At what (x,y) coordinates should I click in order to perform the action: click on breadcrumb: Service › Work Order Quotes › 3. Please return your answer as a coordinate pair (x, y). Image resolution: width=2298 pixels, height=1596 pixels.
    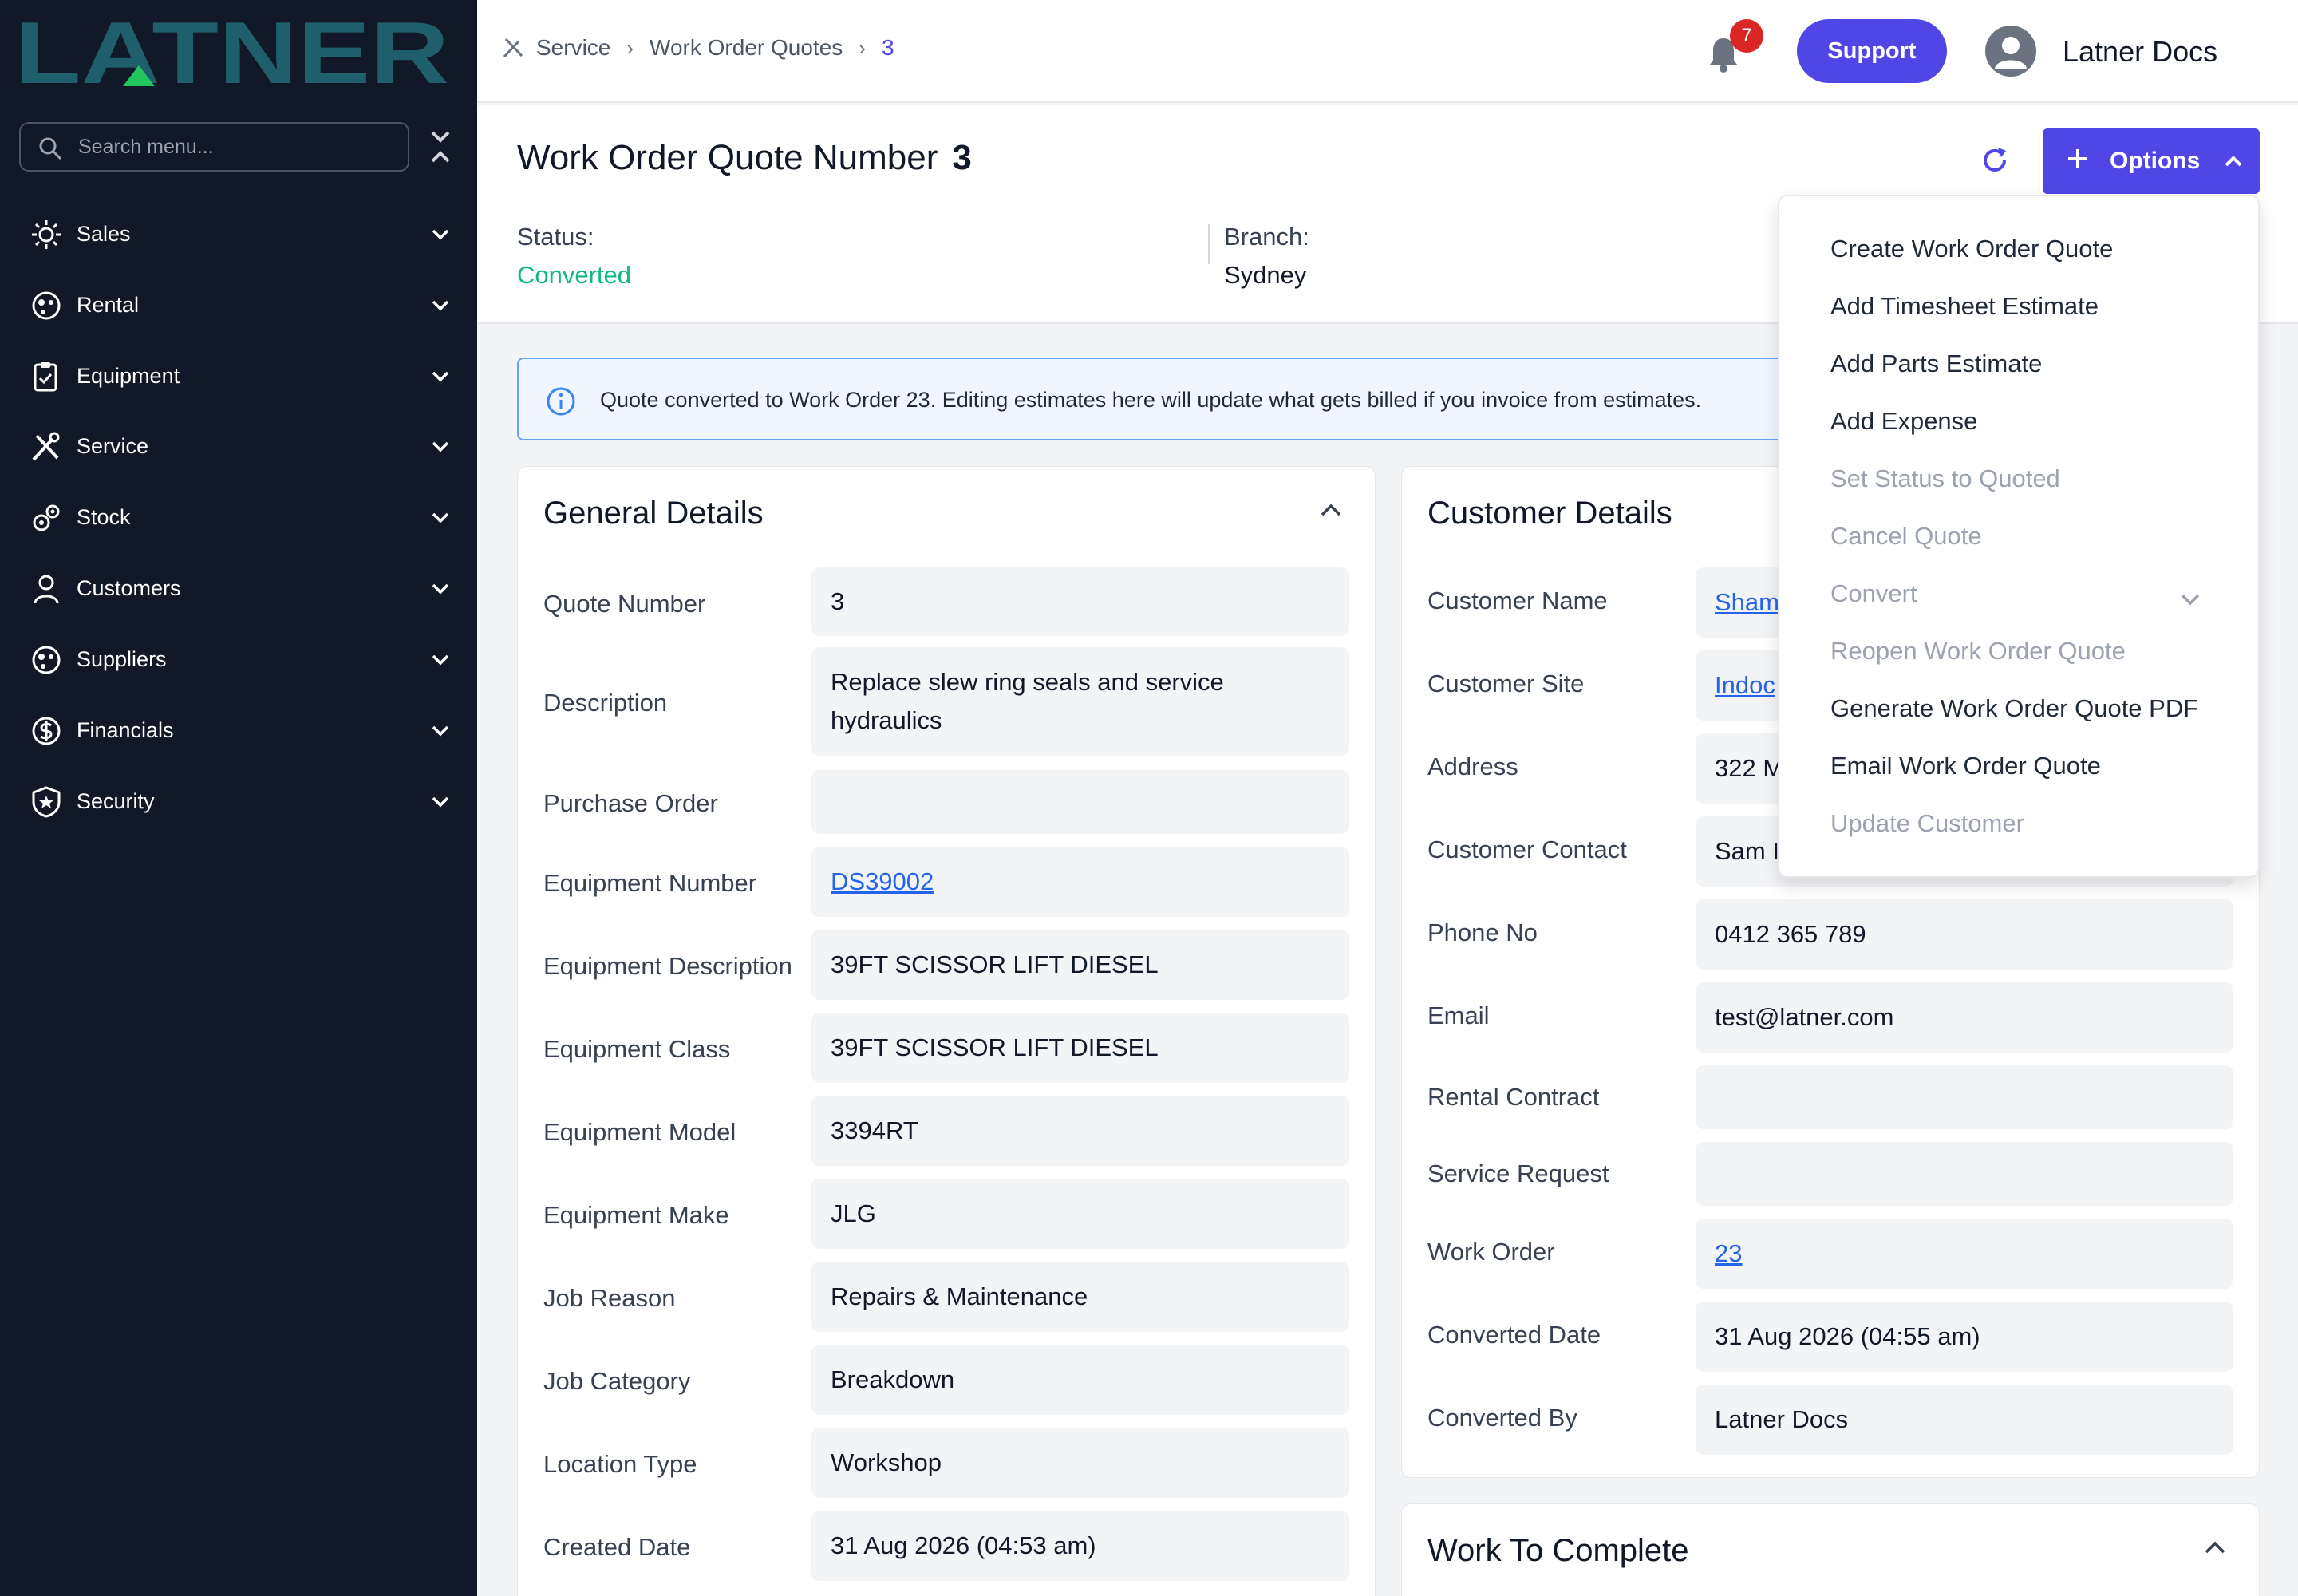
    Looking at the image, I should click on (698, 48).